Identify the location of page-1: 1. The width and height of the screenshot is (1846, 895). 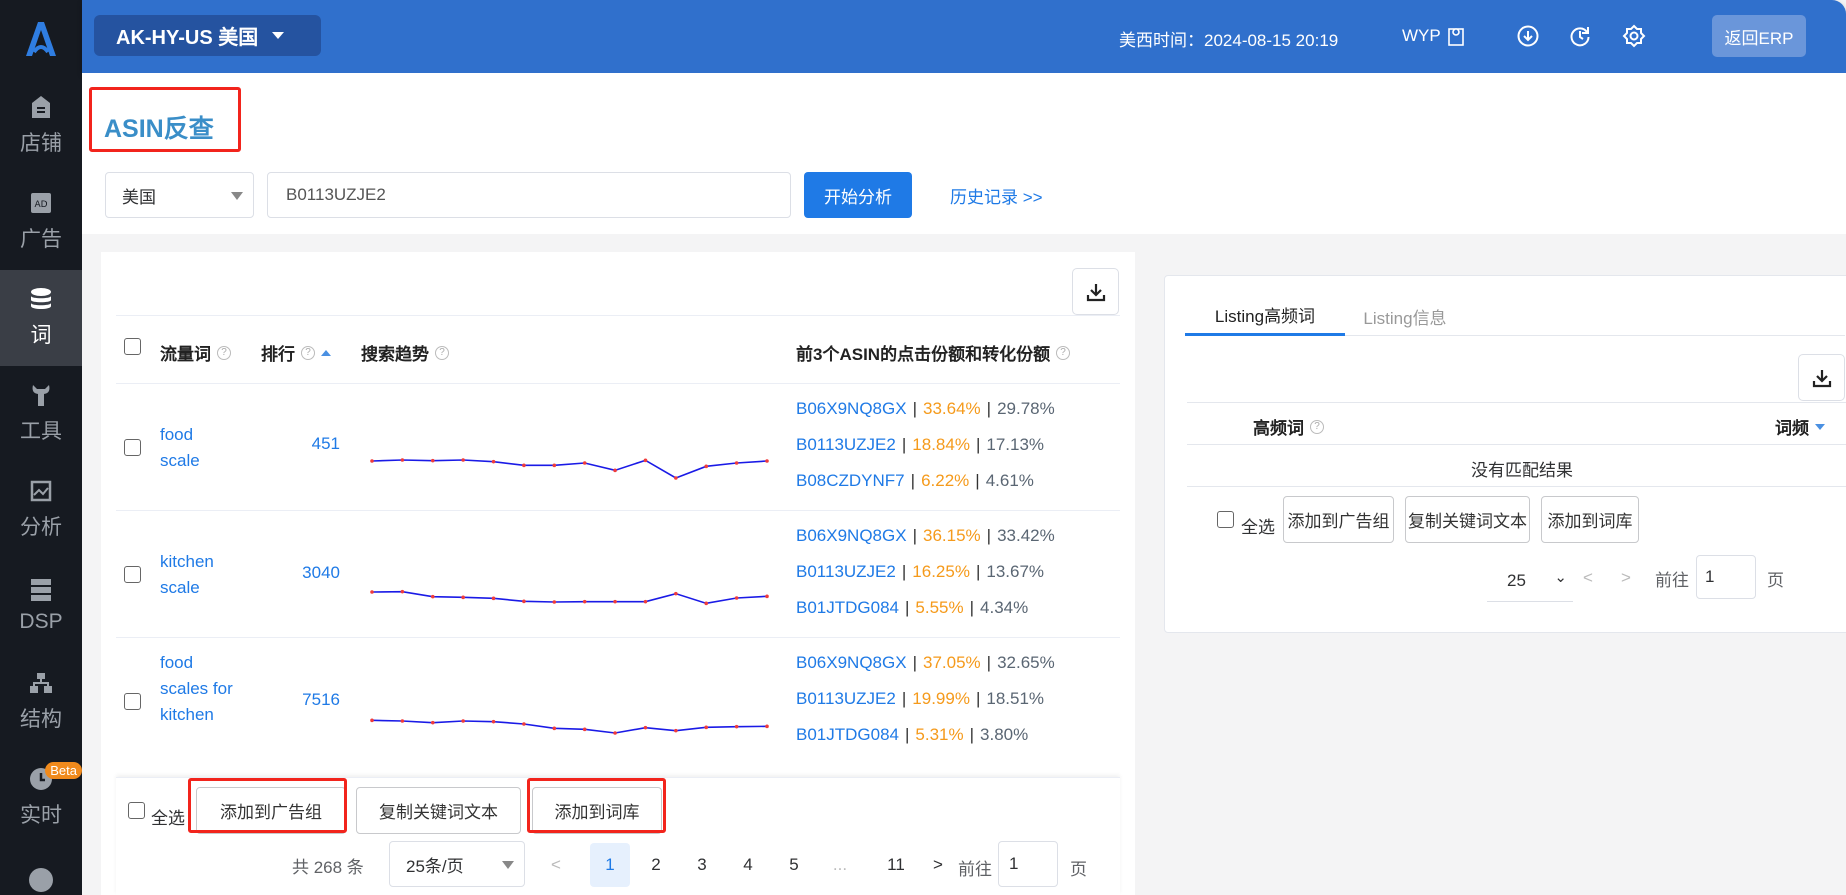
(610, 865).